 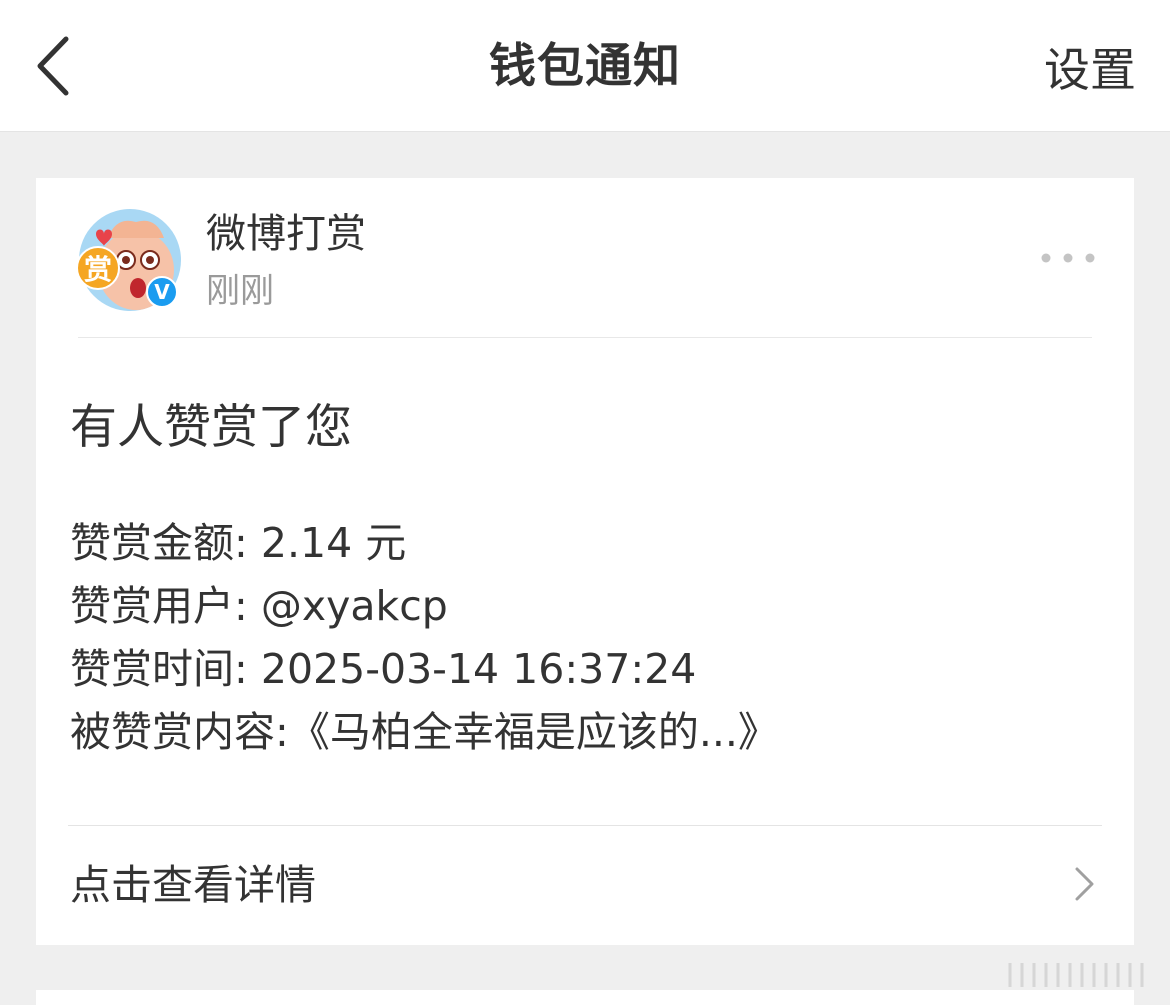 I want to click on detail-row-time: 赞赏时间: 2025-03-14 16:37:24, so click(x=424, y=669).